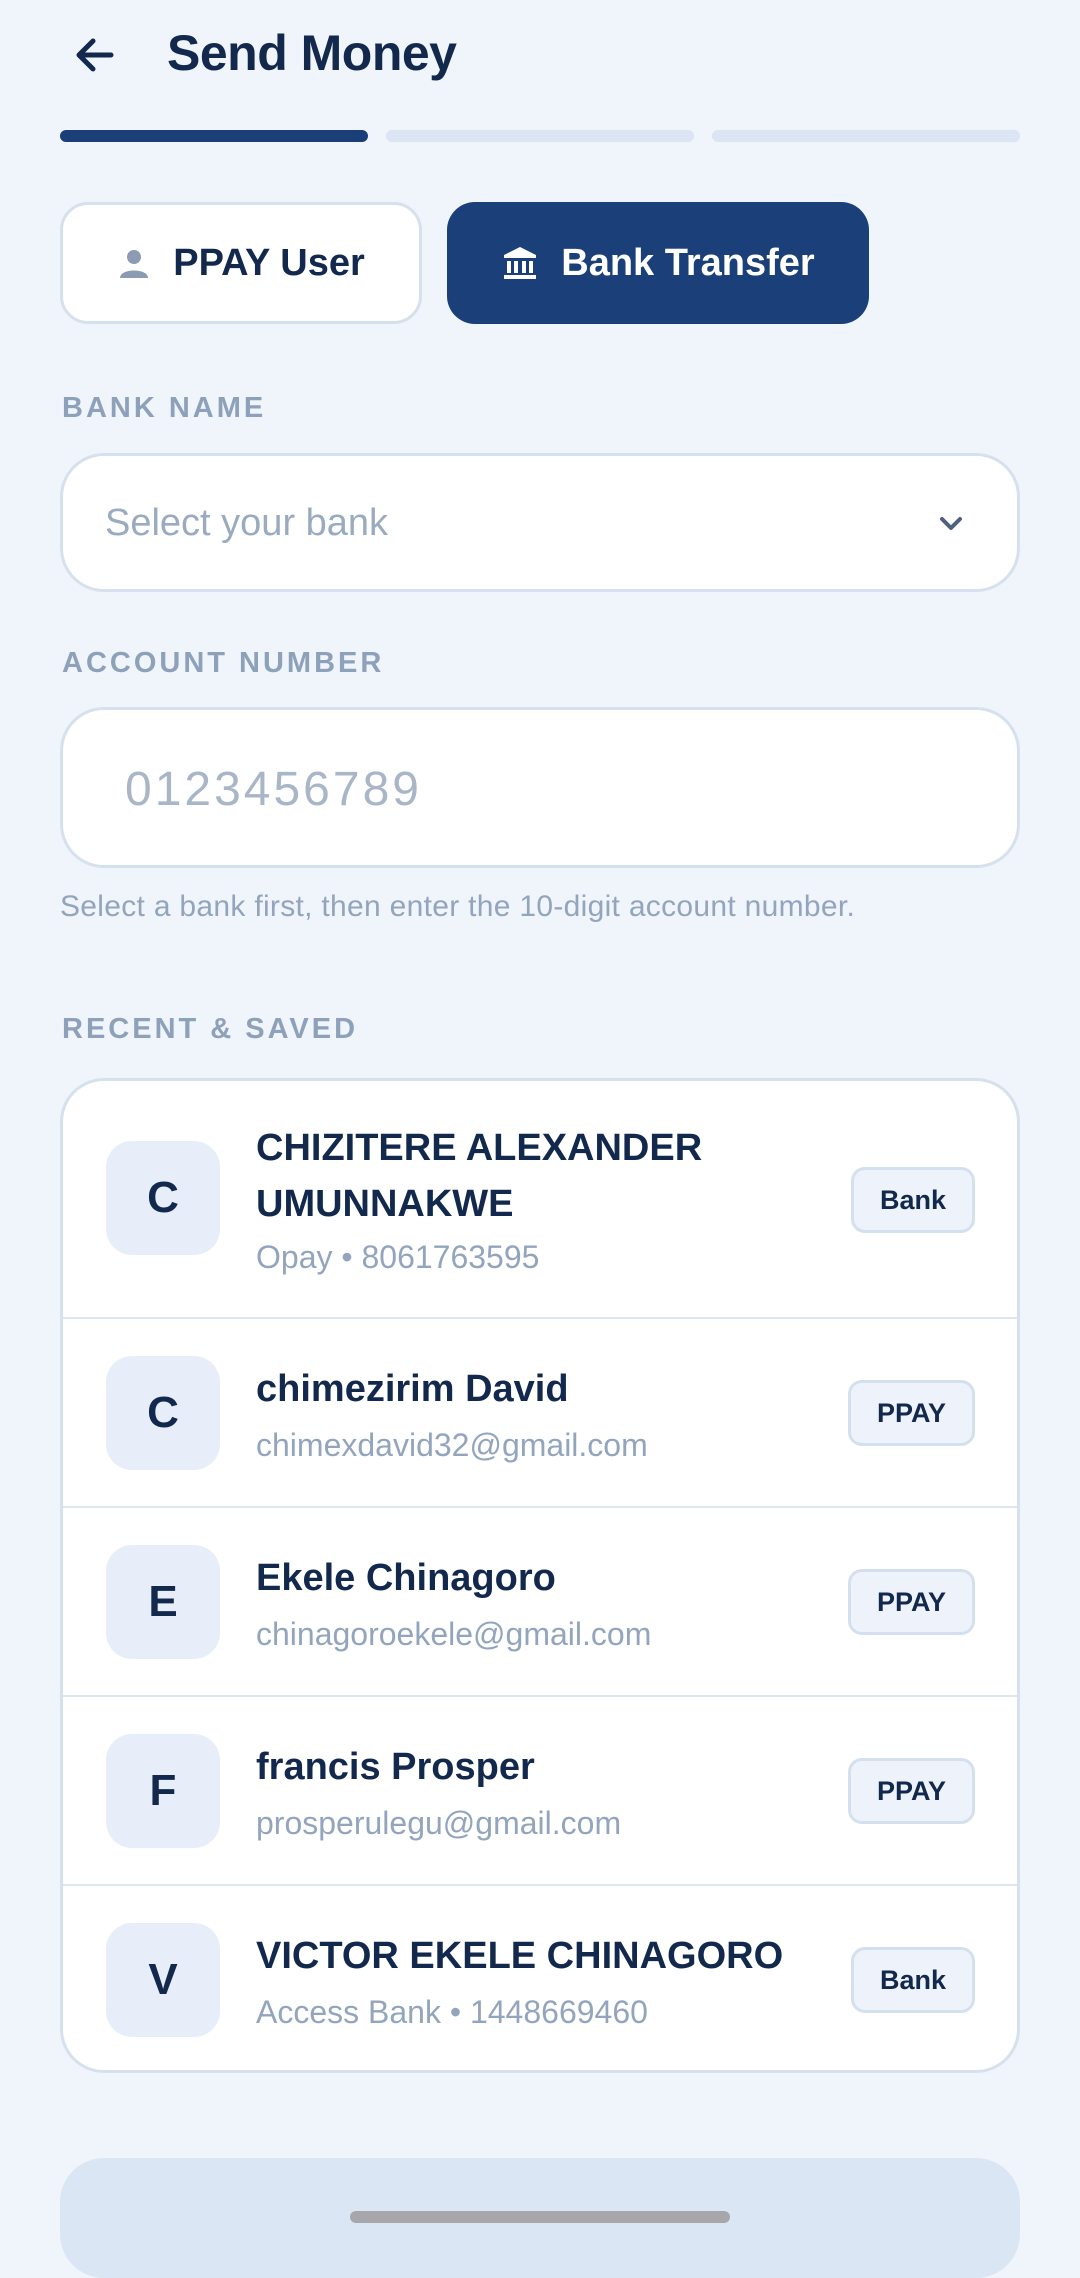 Image resolution: width=1080 pixels, height=2278 pixels. I want to click on bank-select: Select your bank, so click(540, 522).